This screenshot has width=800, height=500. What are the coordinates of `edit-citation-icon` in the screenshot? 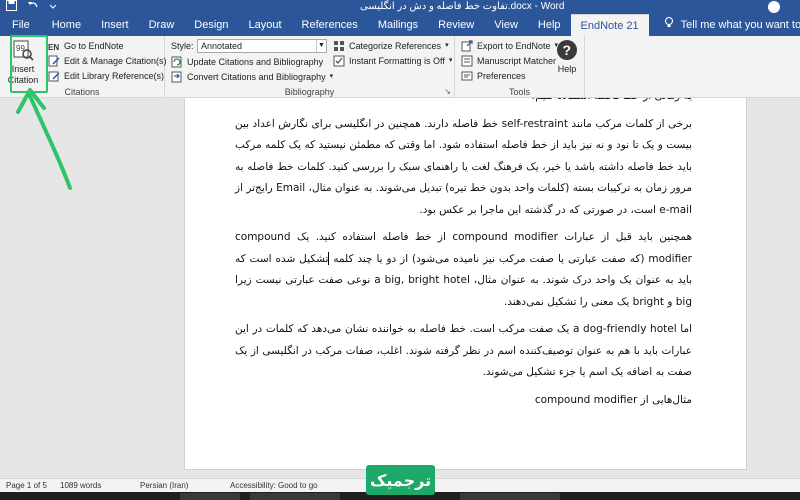 It's located at (54, 61).